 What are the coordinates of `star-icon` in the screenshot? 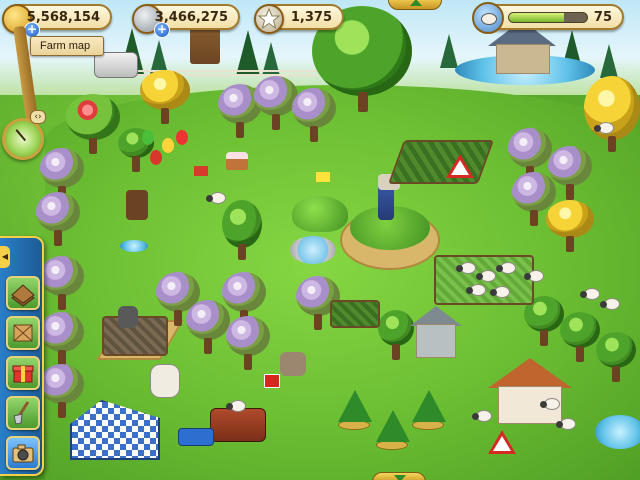 It's located at (269, 19).